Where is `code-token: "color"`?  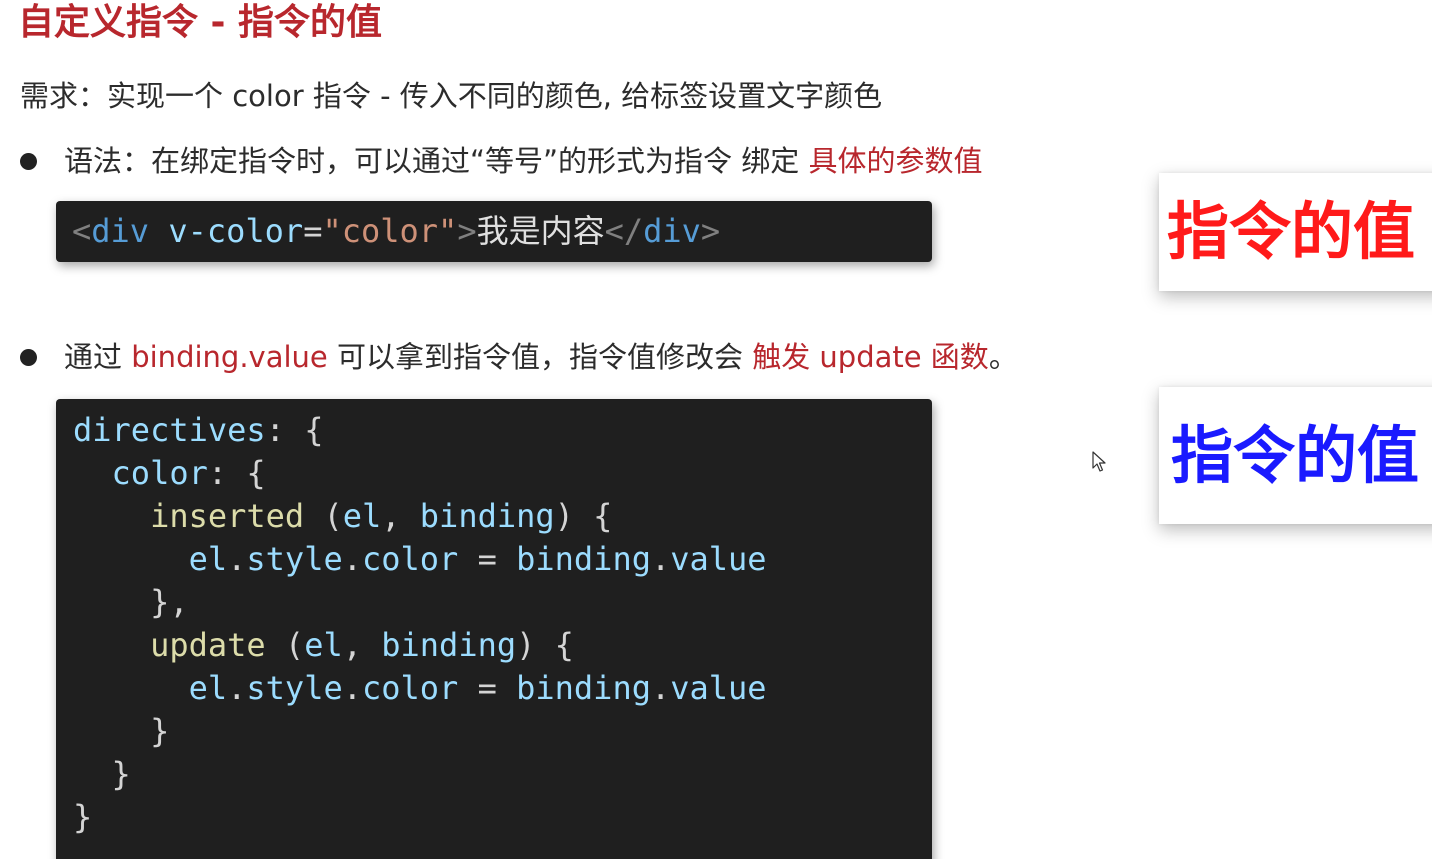 code-token: "color" is located at coordinates (390, 231).